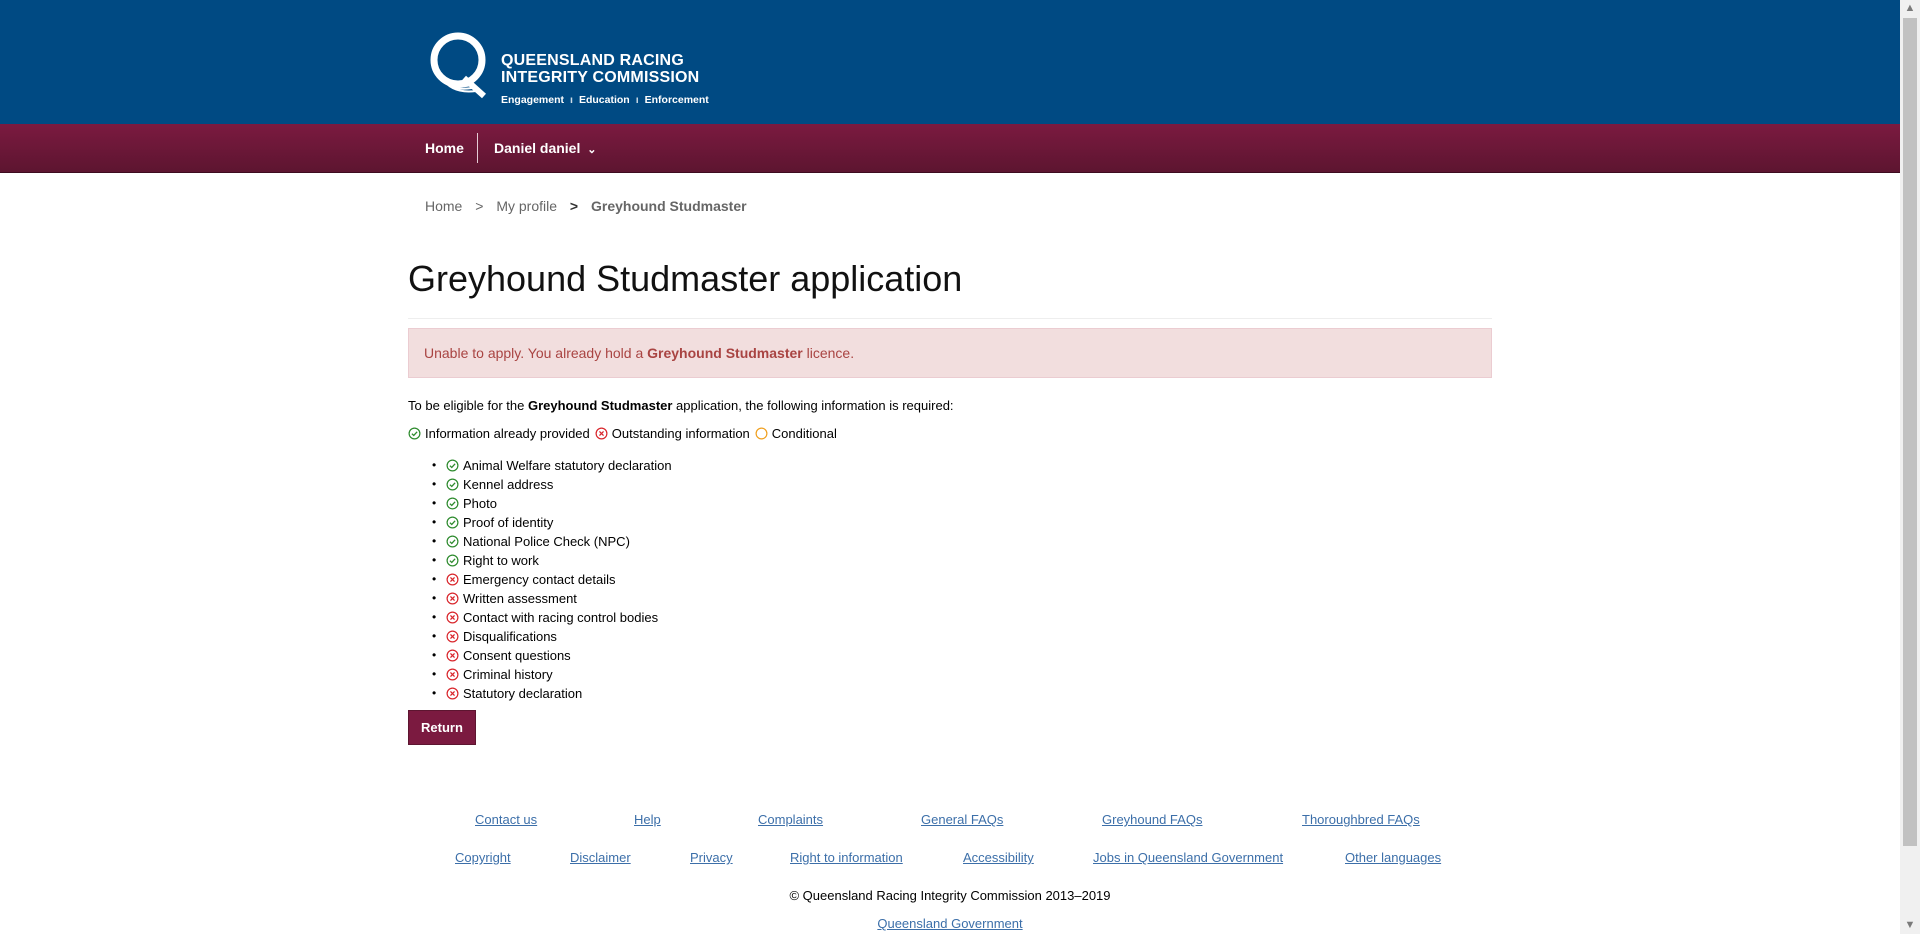 The width and height of the screenshot is (1920, 934). Describe the element at coordinates (1188, 857) in the screenshot. I see `footer-link: Jobs in Queensland Government` at that location.